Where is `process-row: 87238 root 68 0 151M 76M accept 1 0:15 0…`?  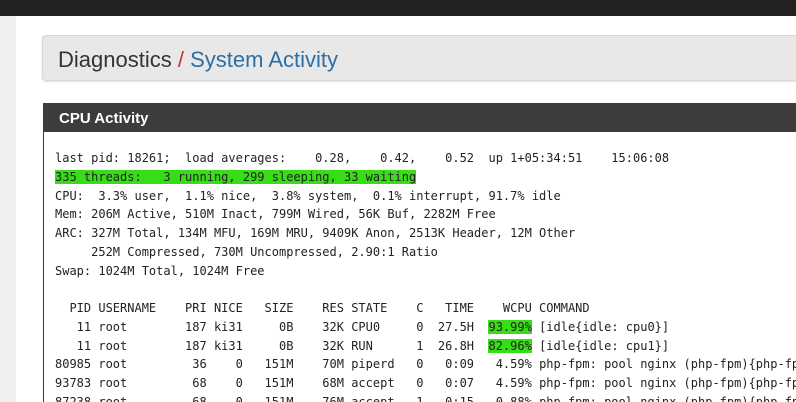 process-row: 87238 root 68 0 151M 76M accept 1 0:15 0… is located at coordinates (425, 398).